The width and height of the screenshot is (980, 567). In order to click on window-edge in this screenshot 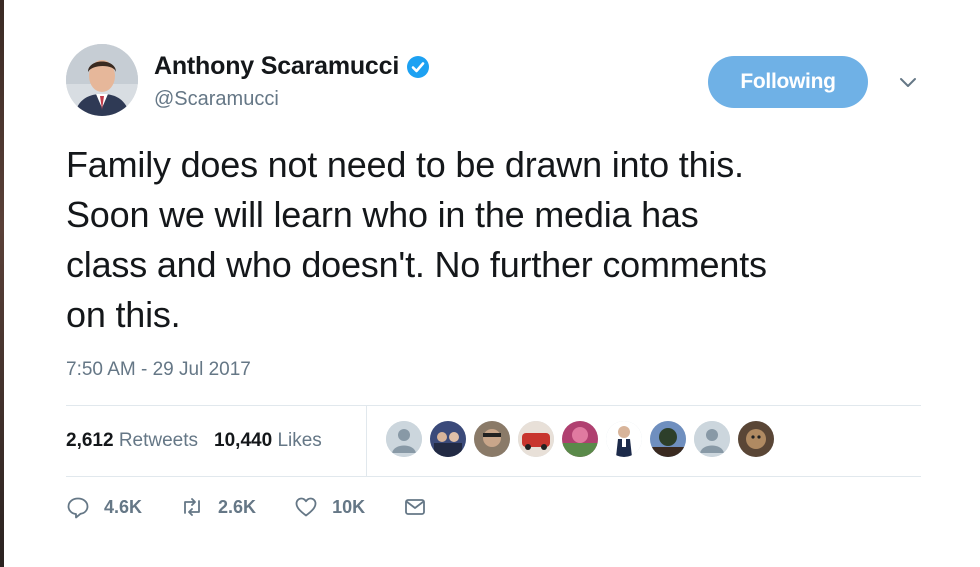, I will do `click(2, 283)`.